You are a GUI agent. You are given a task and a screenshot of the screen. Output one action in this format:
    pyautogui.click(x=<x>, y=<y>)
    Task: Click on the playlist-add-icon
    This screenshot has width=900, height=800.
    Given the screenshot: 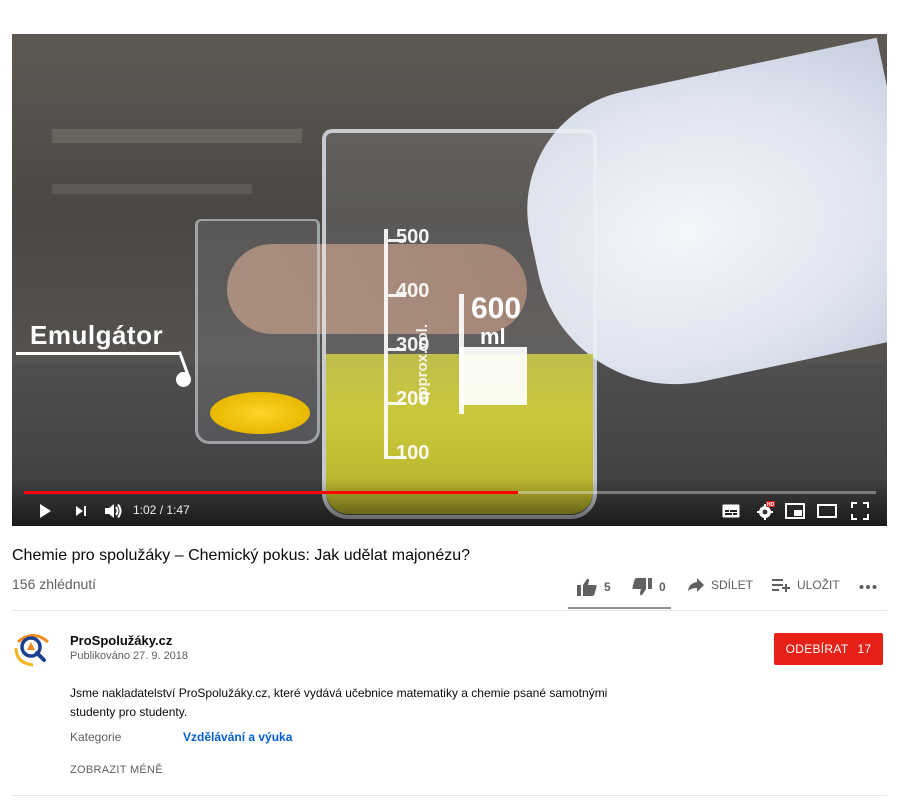 What is the action you would take?
    pyautogui.click(x=781, y=585)
    